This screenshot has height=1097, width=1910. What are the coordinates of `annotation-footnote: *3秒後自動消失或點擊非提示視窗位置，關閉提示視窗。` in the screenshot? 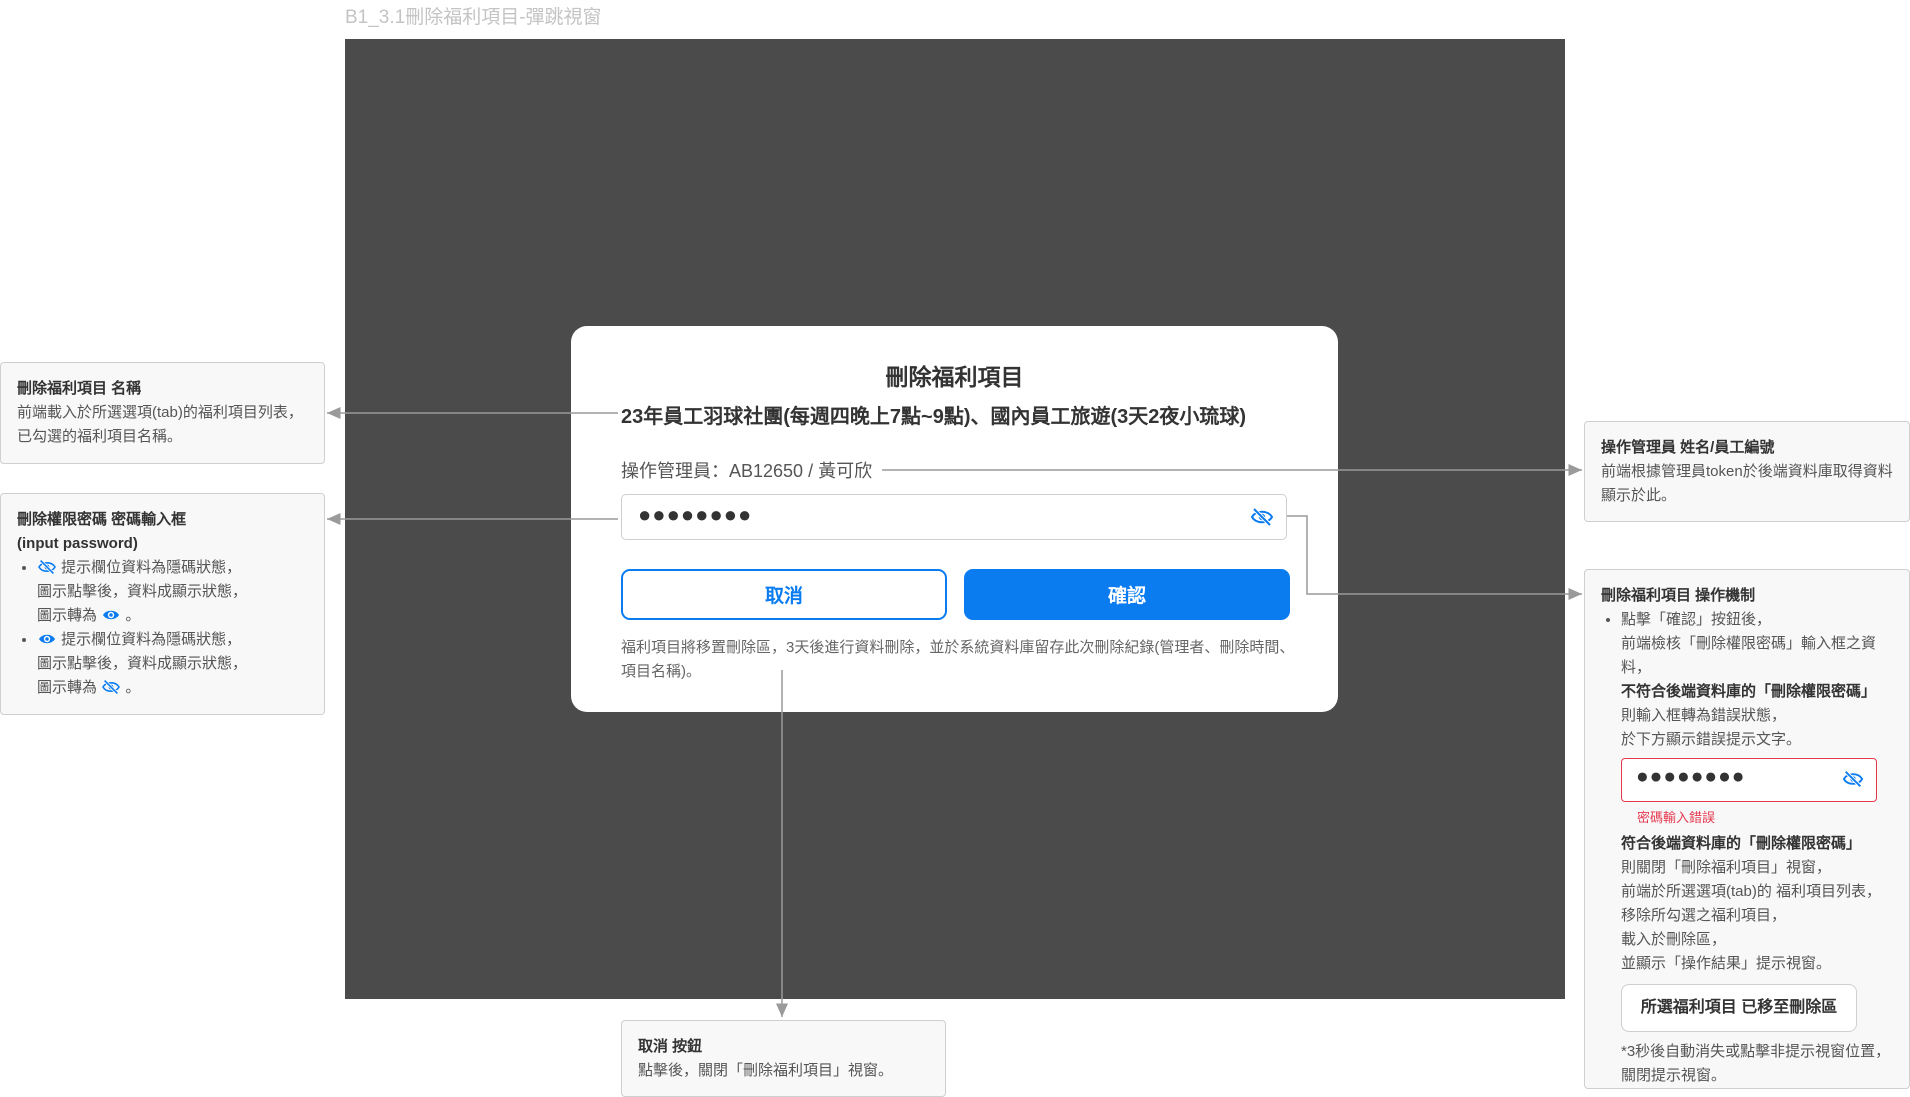 It's located at (1756, 1063).